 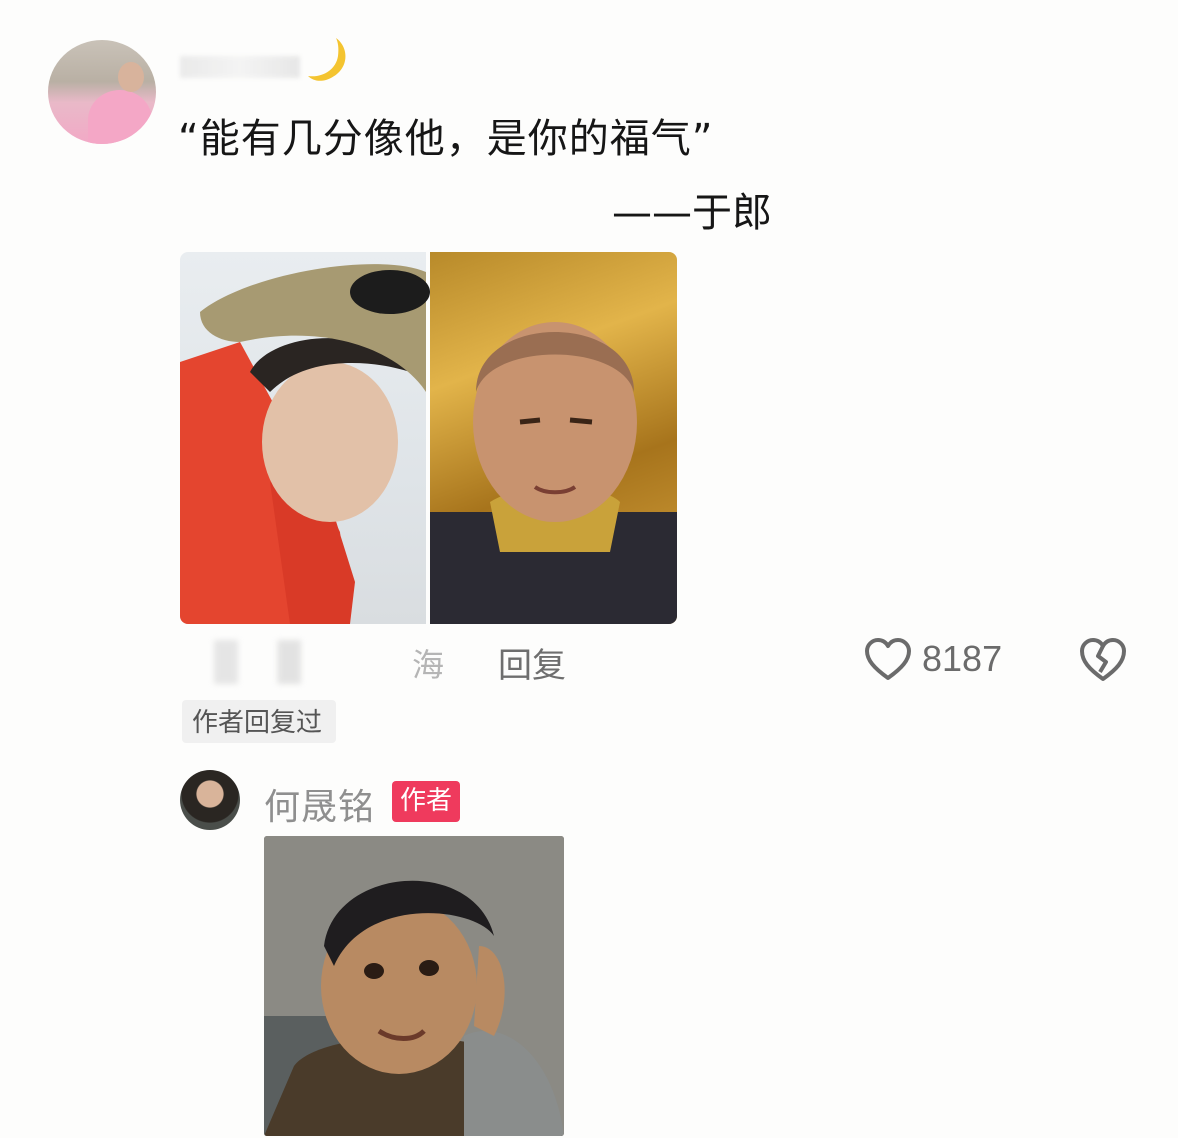 I want to click on like-count: 8187, so click(x=962, y=658).